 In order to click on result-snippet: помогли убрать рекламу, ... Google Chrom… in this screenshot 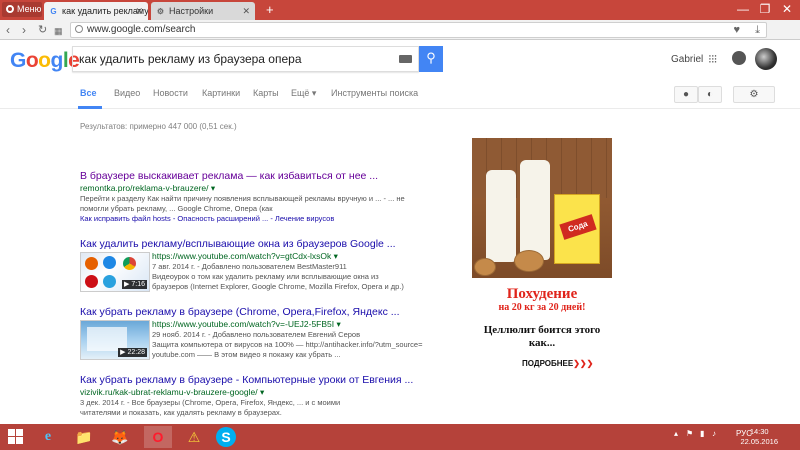, I will do `click(176, 208)`.